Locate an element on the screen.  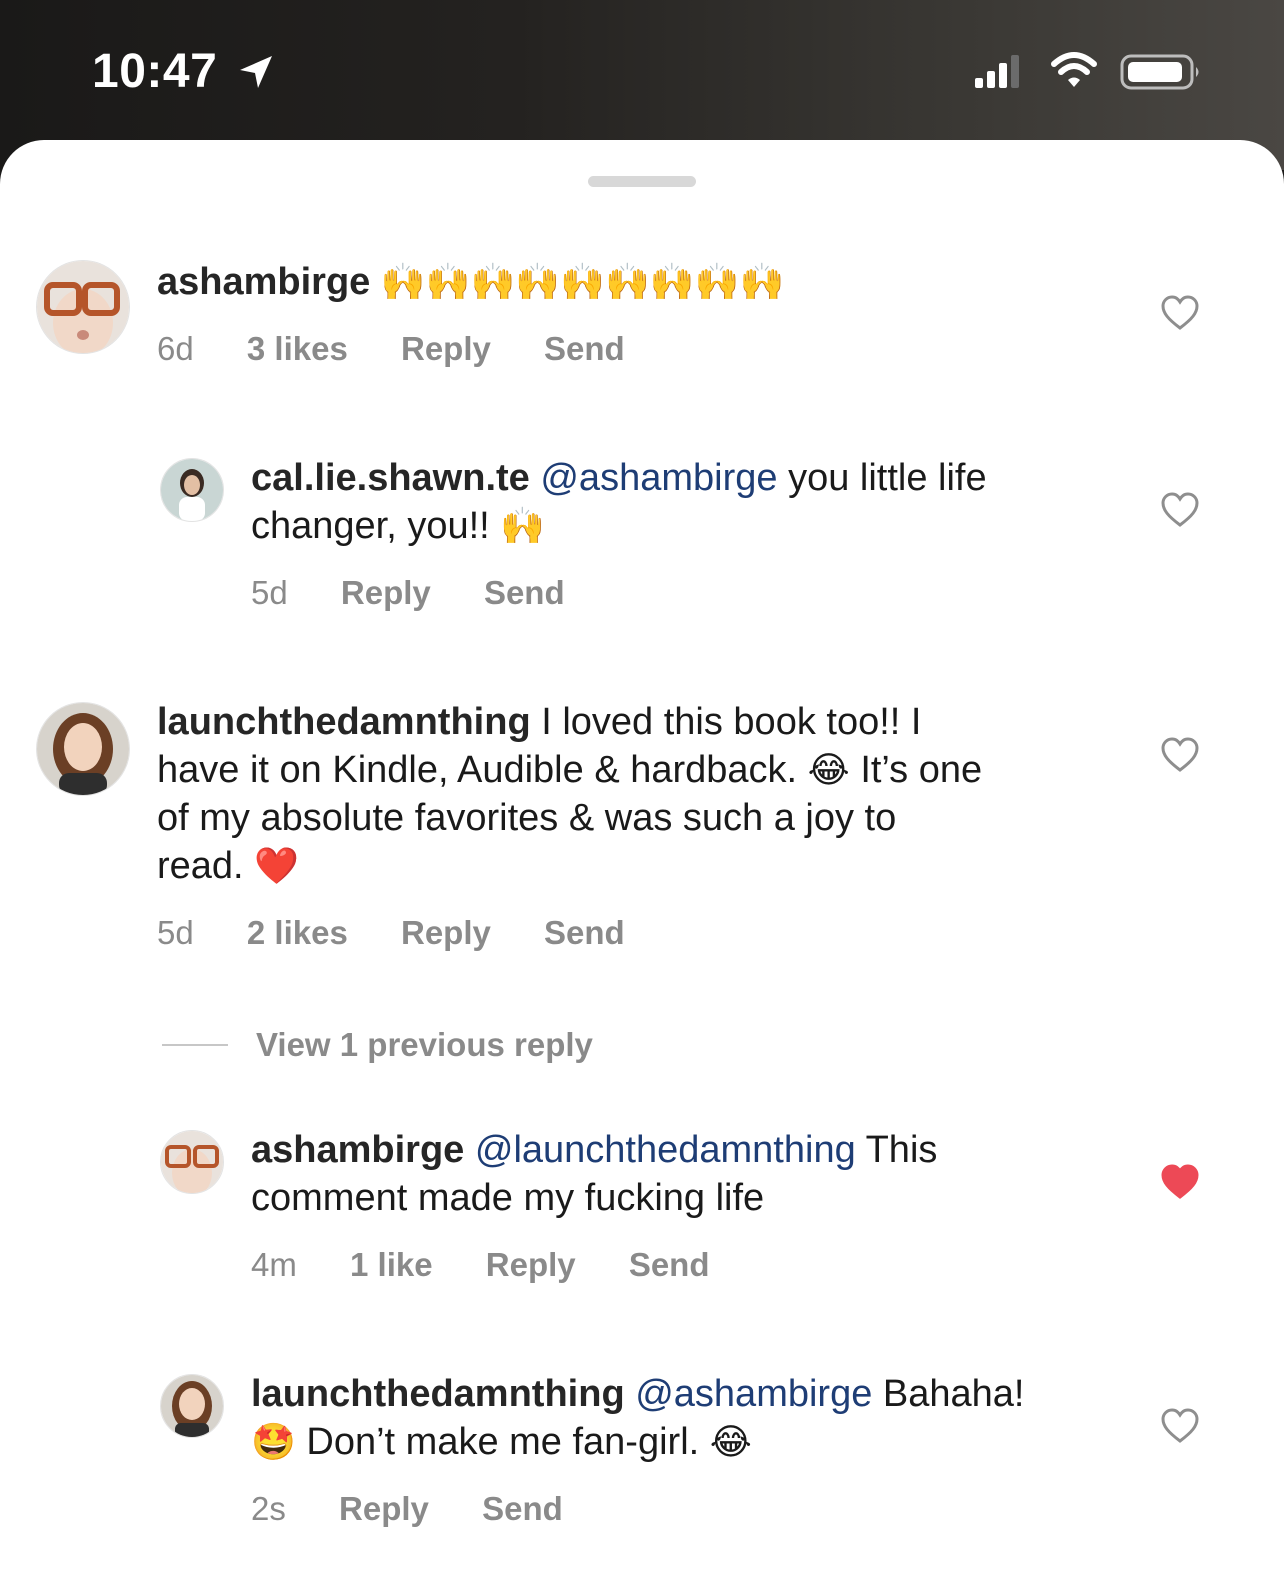
heart-filled-icon is located at coordinates (1180, 1182).